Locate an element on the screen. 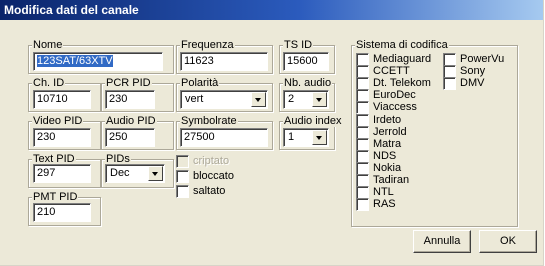  frequenza-label: Frequenza is located at coordinates (207, 45).